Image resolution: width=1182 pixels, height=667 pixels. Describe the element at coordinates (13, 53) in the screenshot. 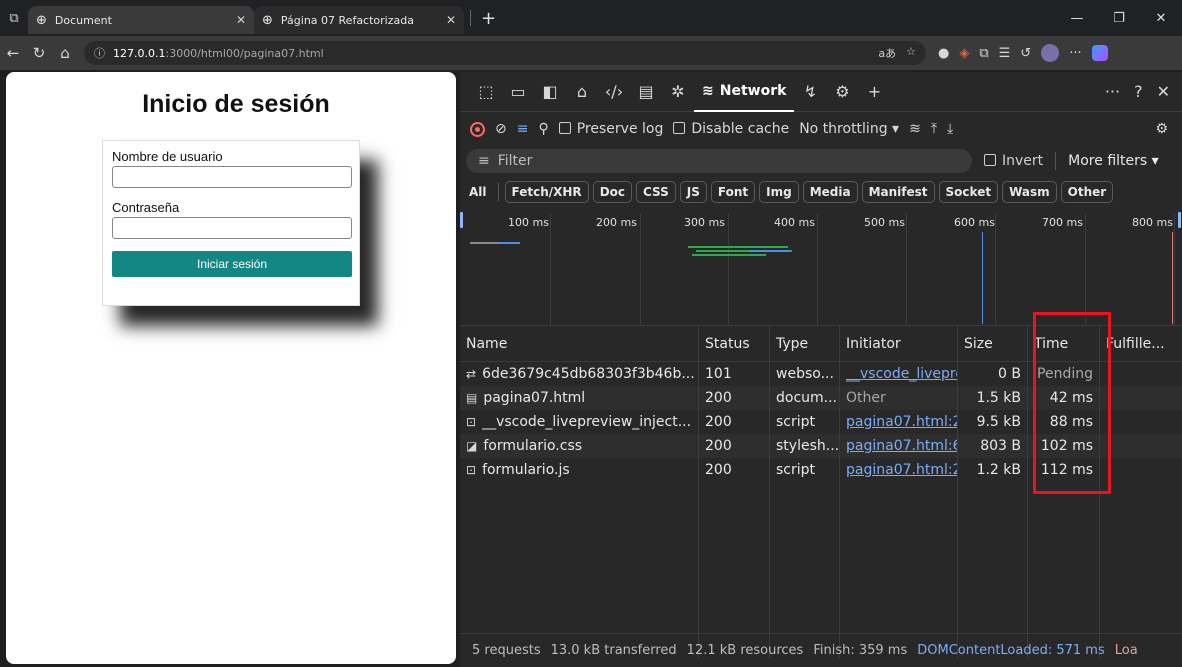

I see `back-icon: ←` at that location.